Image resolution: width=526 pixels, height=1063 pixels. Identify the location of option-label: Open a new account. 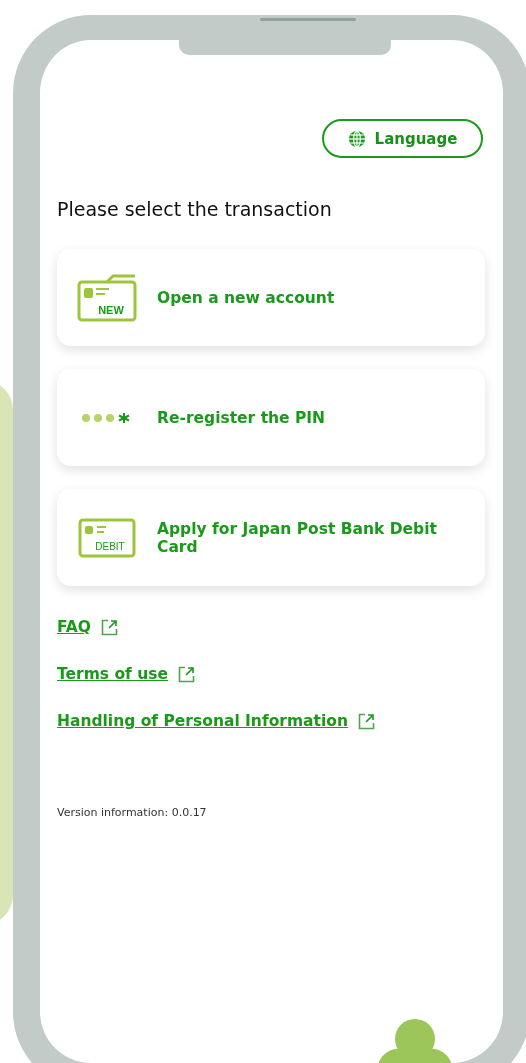
(246, 297).